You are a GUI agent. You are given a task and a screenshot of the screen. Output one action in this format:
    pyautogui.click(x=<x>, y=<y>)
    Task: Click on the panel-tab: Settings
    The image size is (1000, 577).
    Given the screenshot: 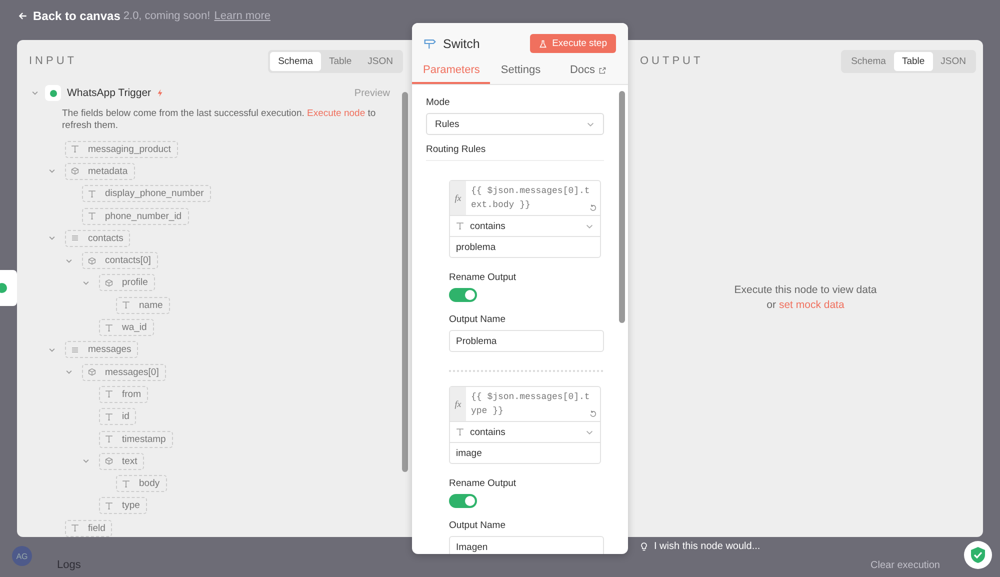 What is the action you would take?
    pyautogui.click(x=520, y=71)
    